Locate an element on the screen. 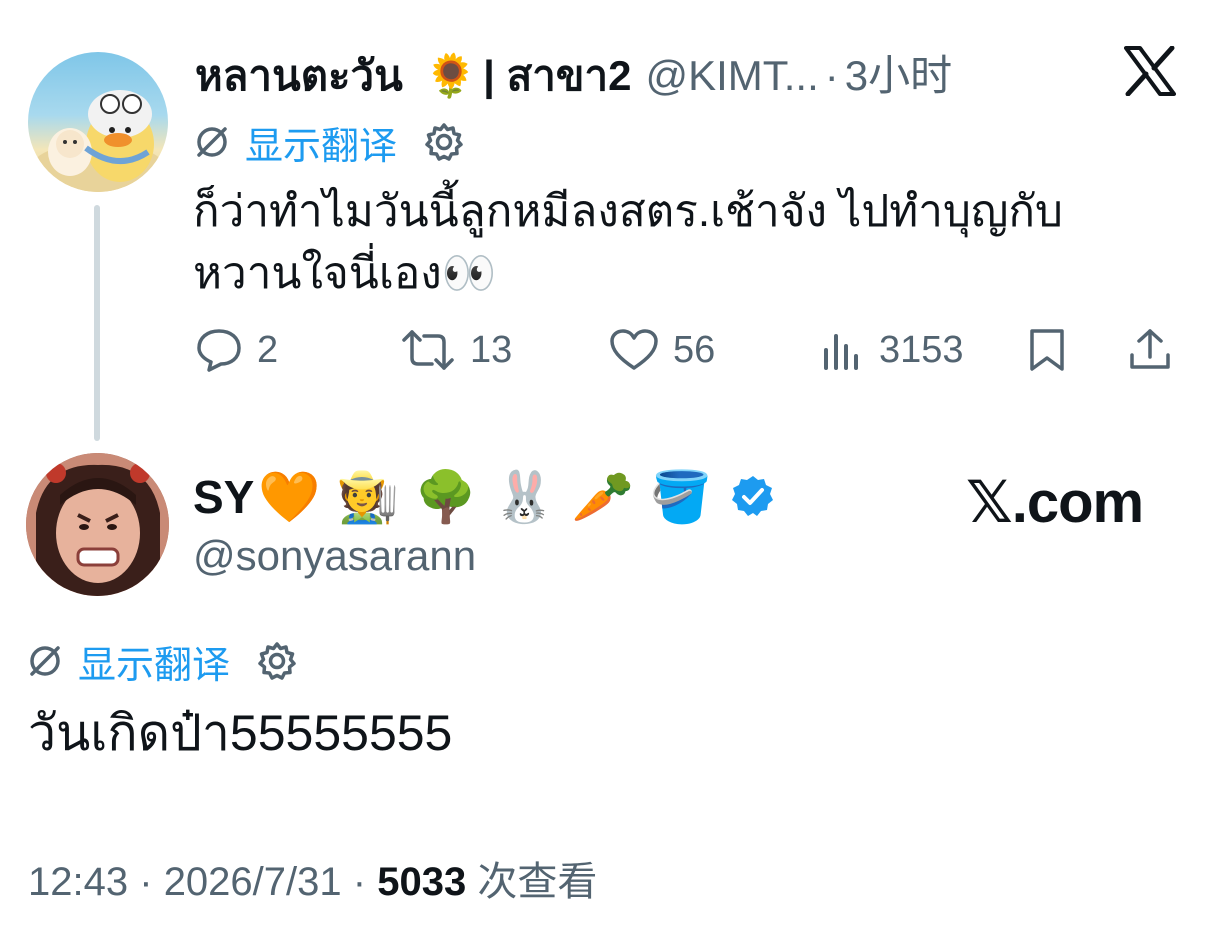 The image size is (1206, 933). retweet-button: 13 is located at coordinates (456, 350).